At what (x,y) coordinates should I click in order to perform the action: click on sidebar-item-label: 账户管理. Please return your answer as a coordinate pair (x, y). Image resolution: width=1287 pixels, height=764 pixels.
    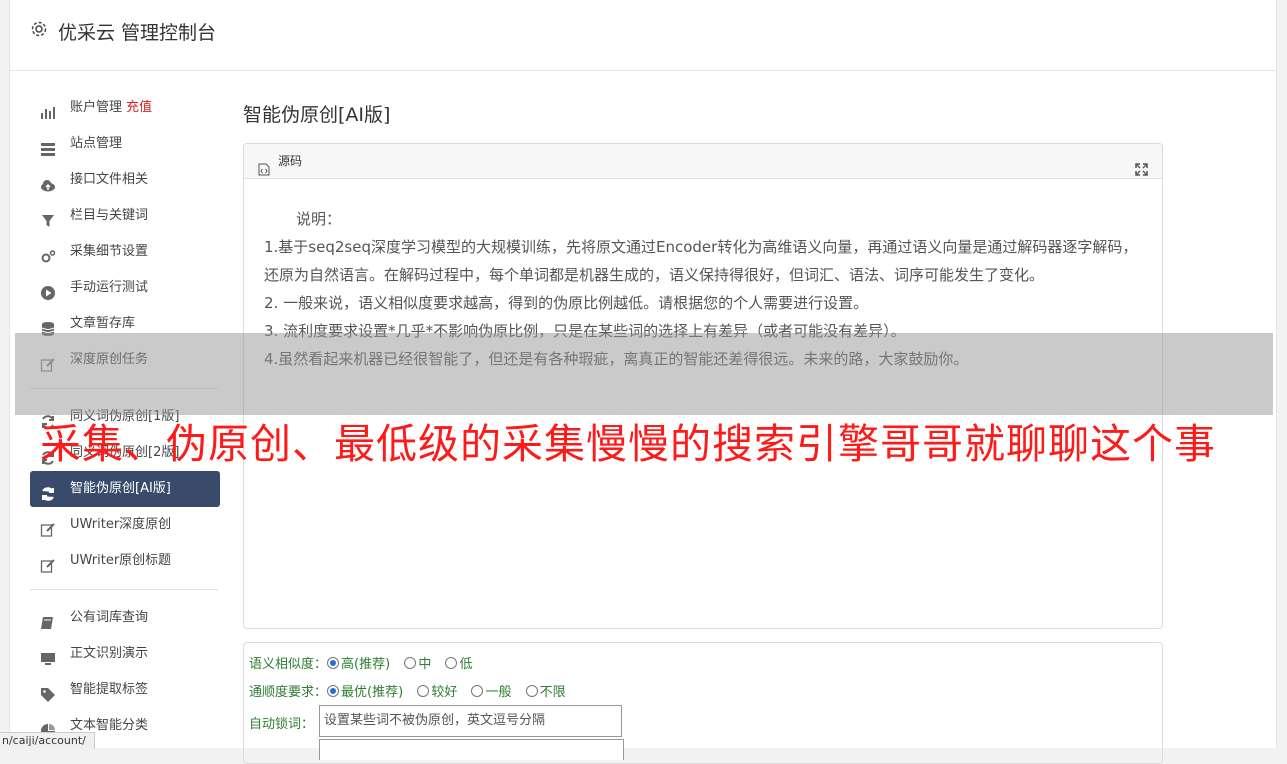
    Looking at the image, I should click on (96, 107).